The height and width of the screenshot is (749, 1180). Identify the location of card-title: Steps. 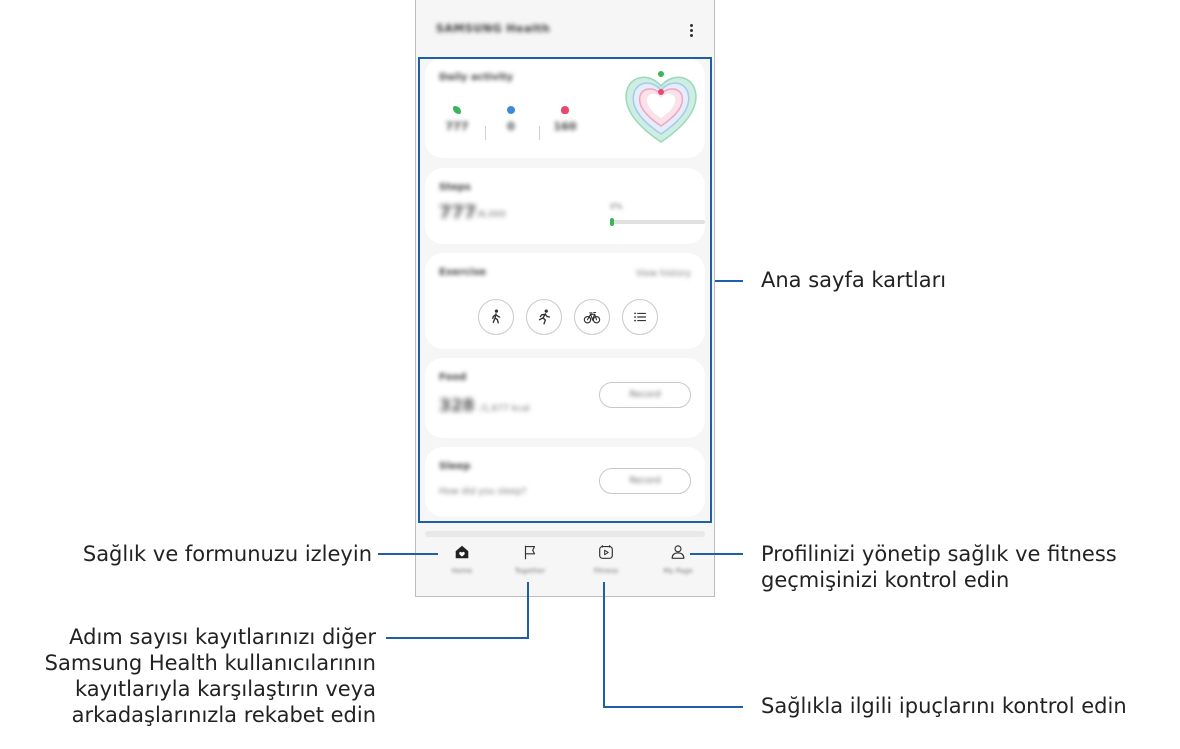
(455, 187).